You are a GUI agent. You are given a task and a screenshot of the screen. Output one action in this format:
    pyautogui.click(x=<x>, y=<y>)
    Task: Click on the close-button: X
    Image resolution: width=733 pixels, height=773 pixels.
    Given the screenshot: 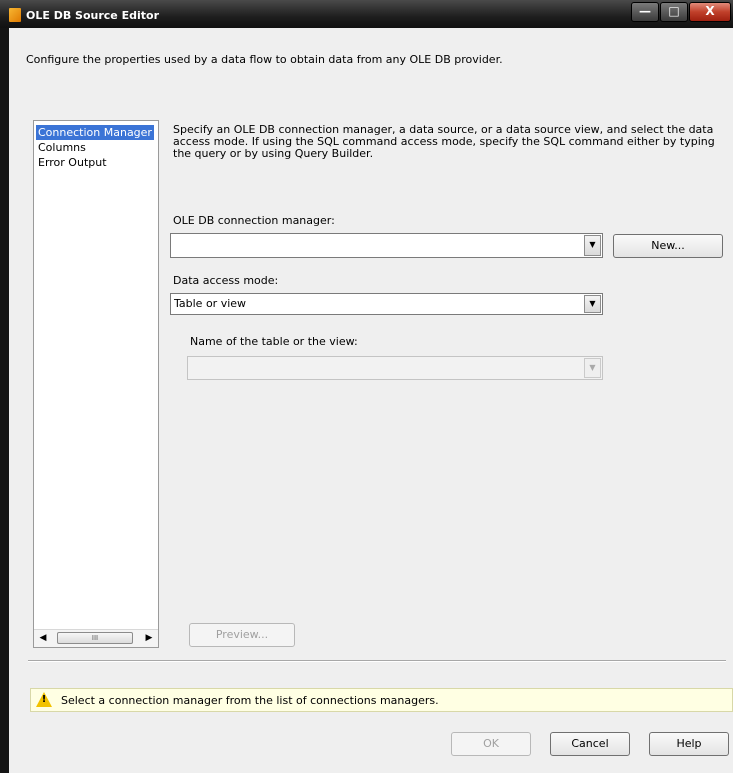 What is the action you would take?
    pyautogui.click(x=710, y=12)
    